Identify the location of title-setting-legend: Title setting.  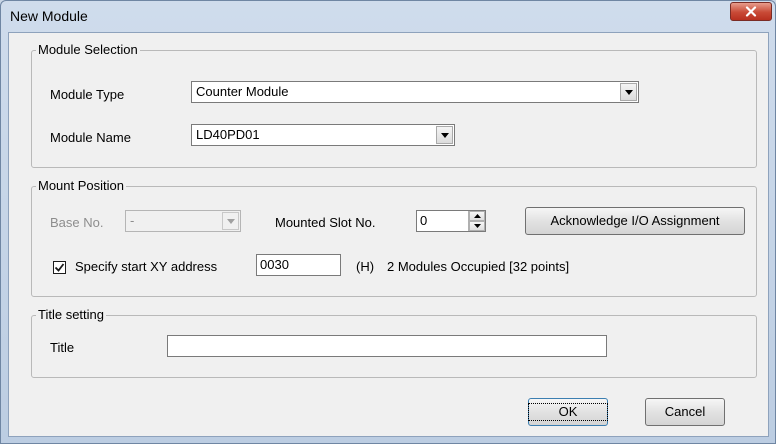
(71, 314).